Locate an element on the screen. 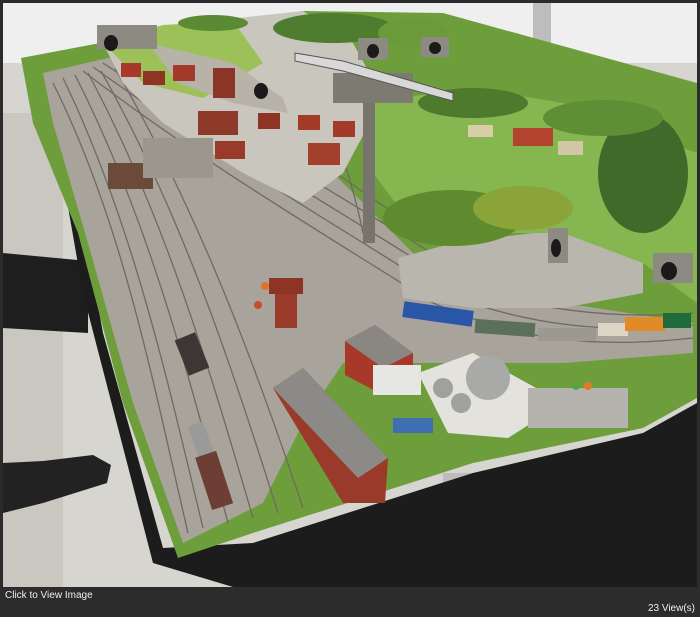  orange-vehicle is located at coordinates (265, 286).